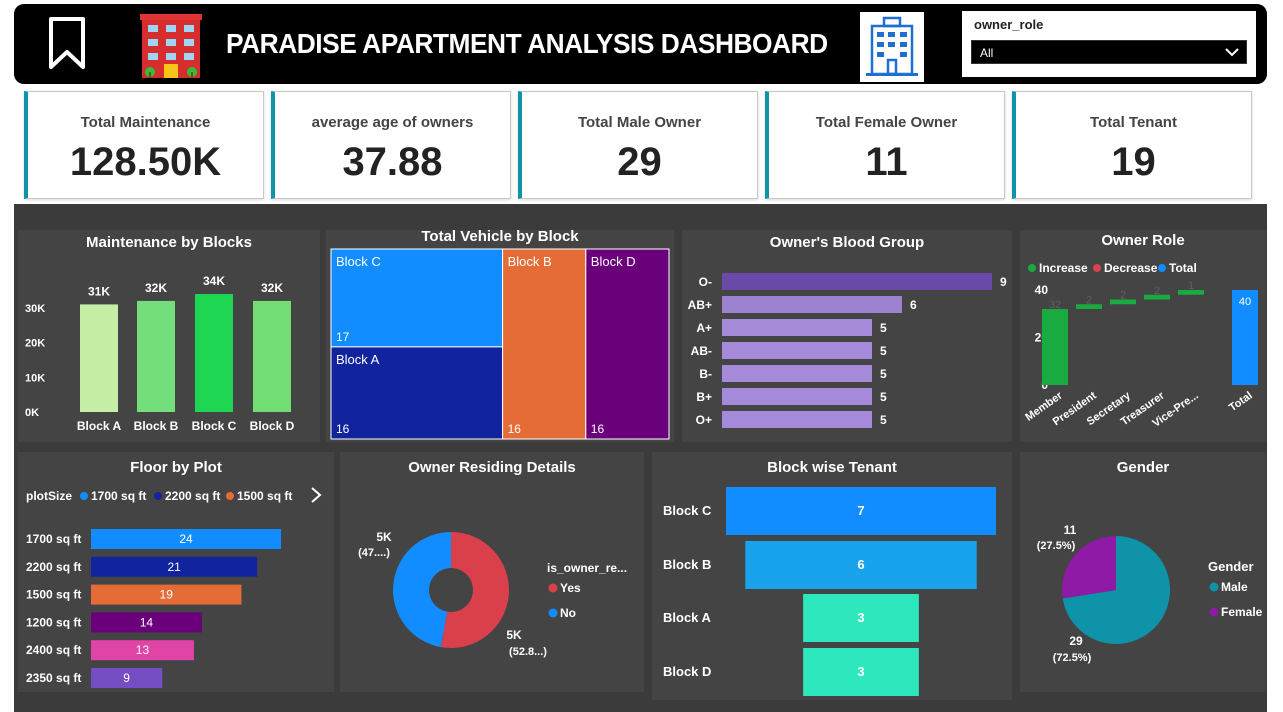 This screenshot has height=712, width=1283. Describe the element at coordinates (705, 374) in the screenshot. I see `y-tick-label: B-` at that location.